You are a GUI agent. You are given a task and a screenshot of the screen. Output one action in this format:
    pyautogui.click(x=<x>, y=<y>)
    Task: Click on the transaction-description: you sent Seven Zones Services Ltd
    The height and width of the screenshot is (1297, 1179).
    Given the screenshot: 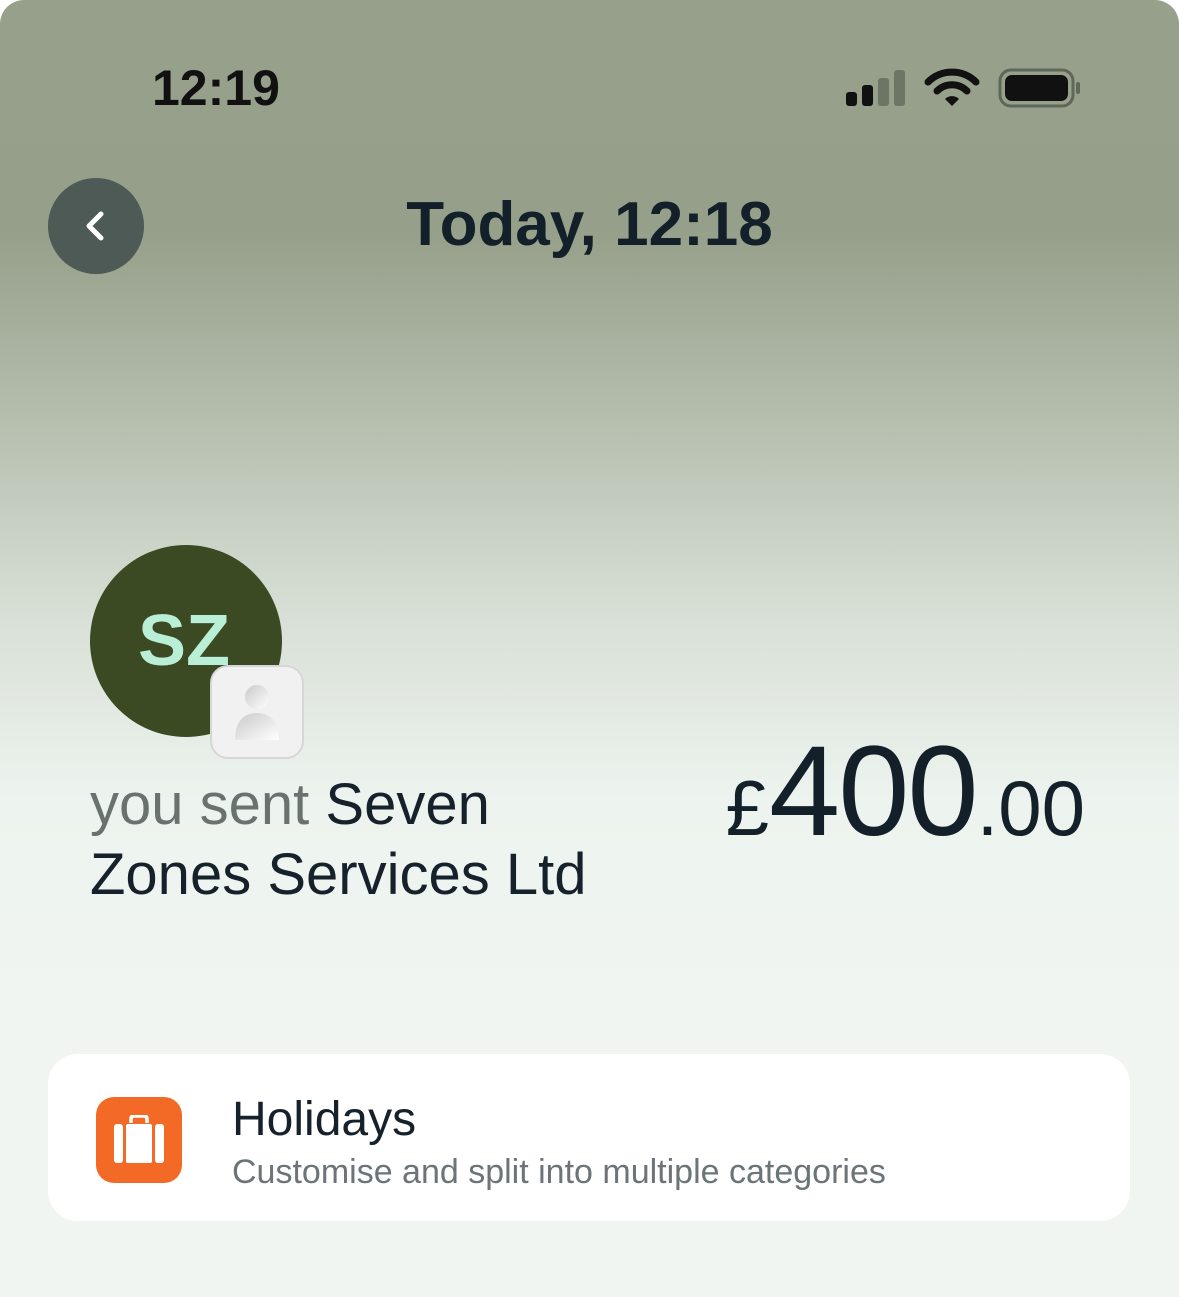 What is the action you would take?
    pyautogui.click(x=370, y=840)
    